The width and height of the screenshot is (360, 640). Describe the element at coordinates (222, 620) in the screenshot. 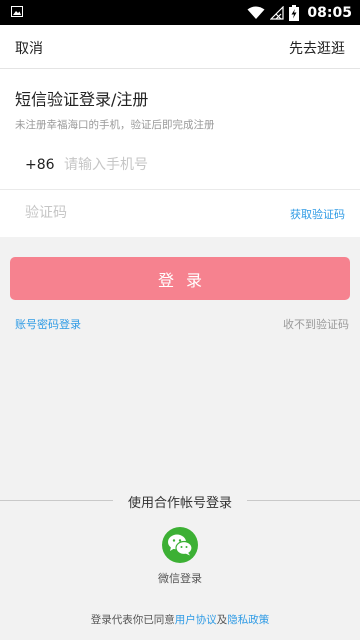

I see `agreement-and: 及` at that location.